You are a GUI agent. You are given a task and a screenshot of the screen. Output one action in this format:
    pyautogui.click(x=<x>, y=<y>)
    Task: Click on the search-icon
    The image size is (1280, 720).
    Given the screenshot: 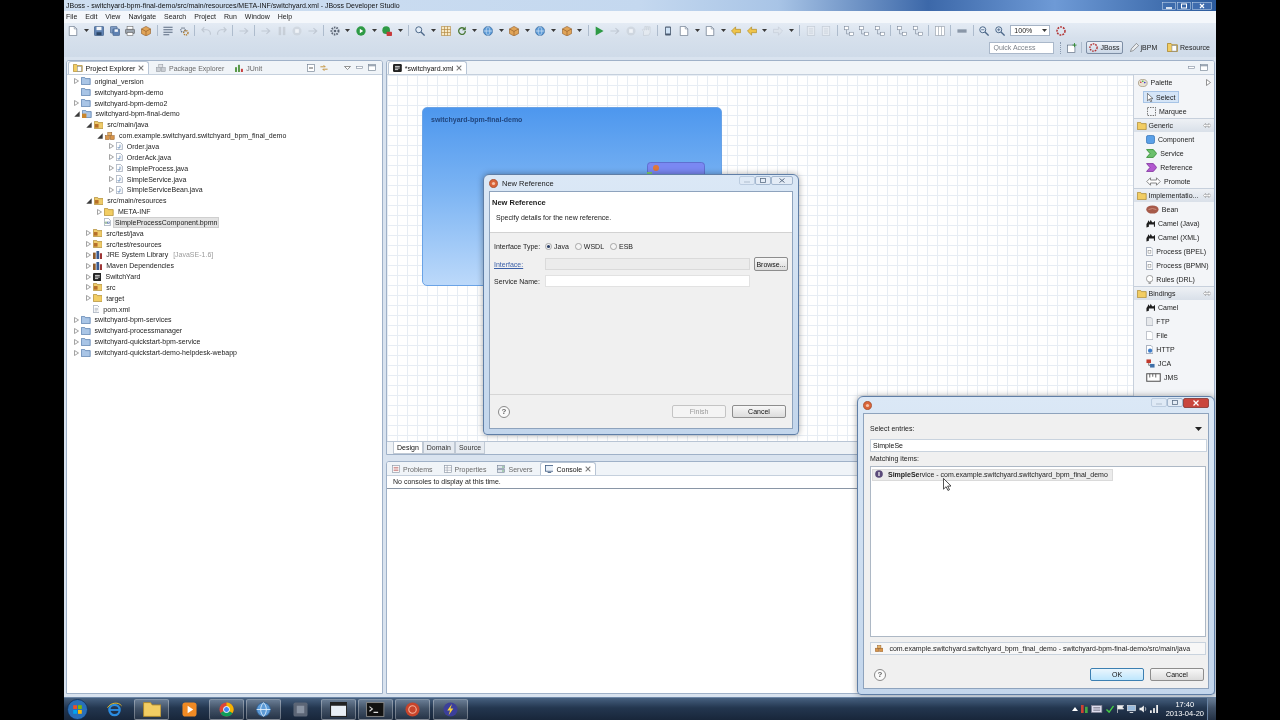 What is the action you would take?
    pyautogui.click(x=420, y=30)
    